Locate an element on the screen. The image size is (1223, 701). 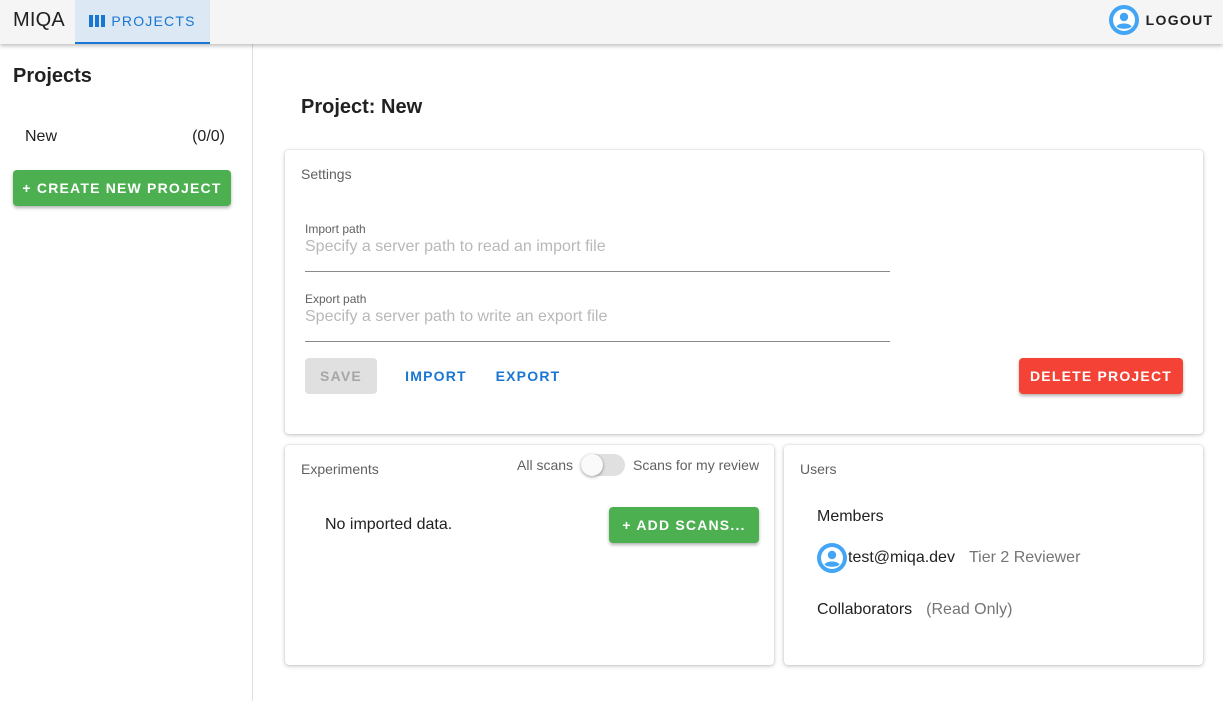
member-role: Tier 2 Reviewer is located at coordinates (1024, 557).